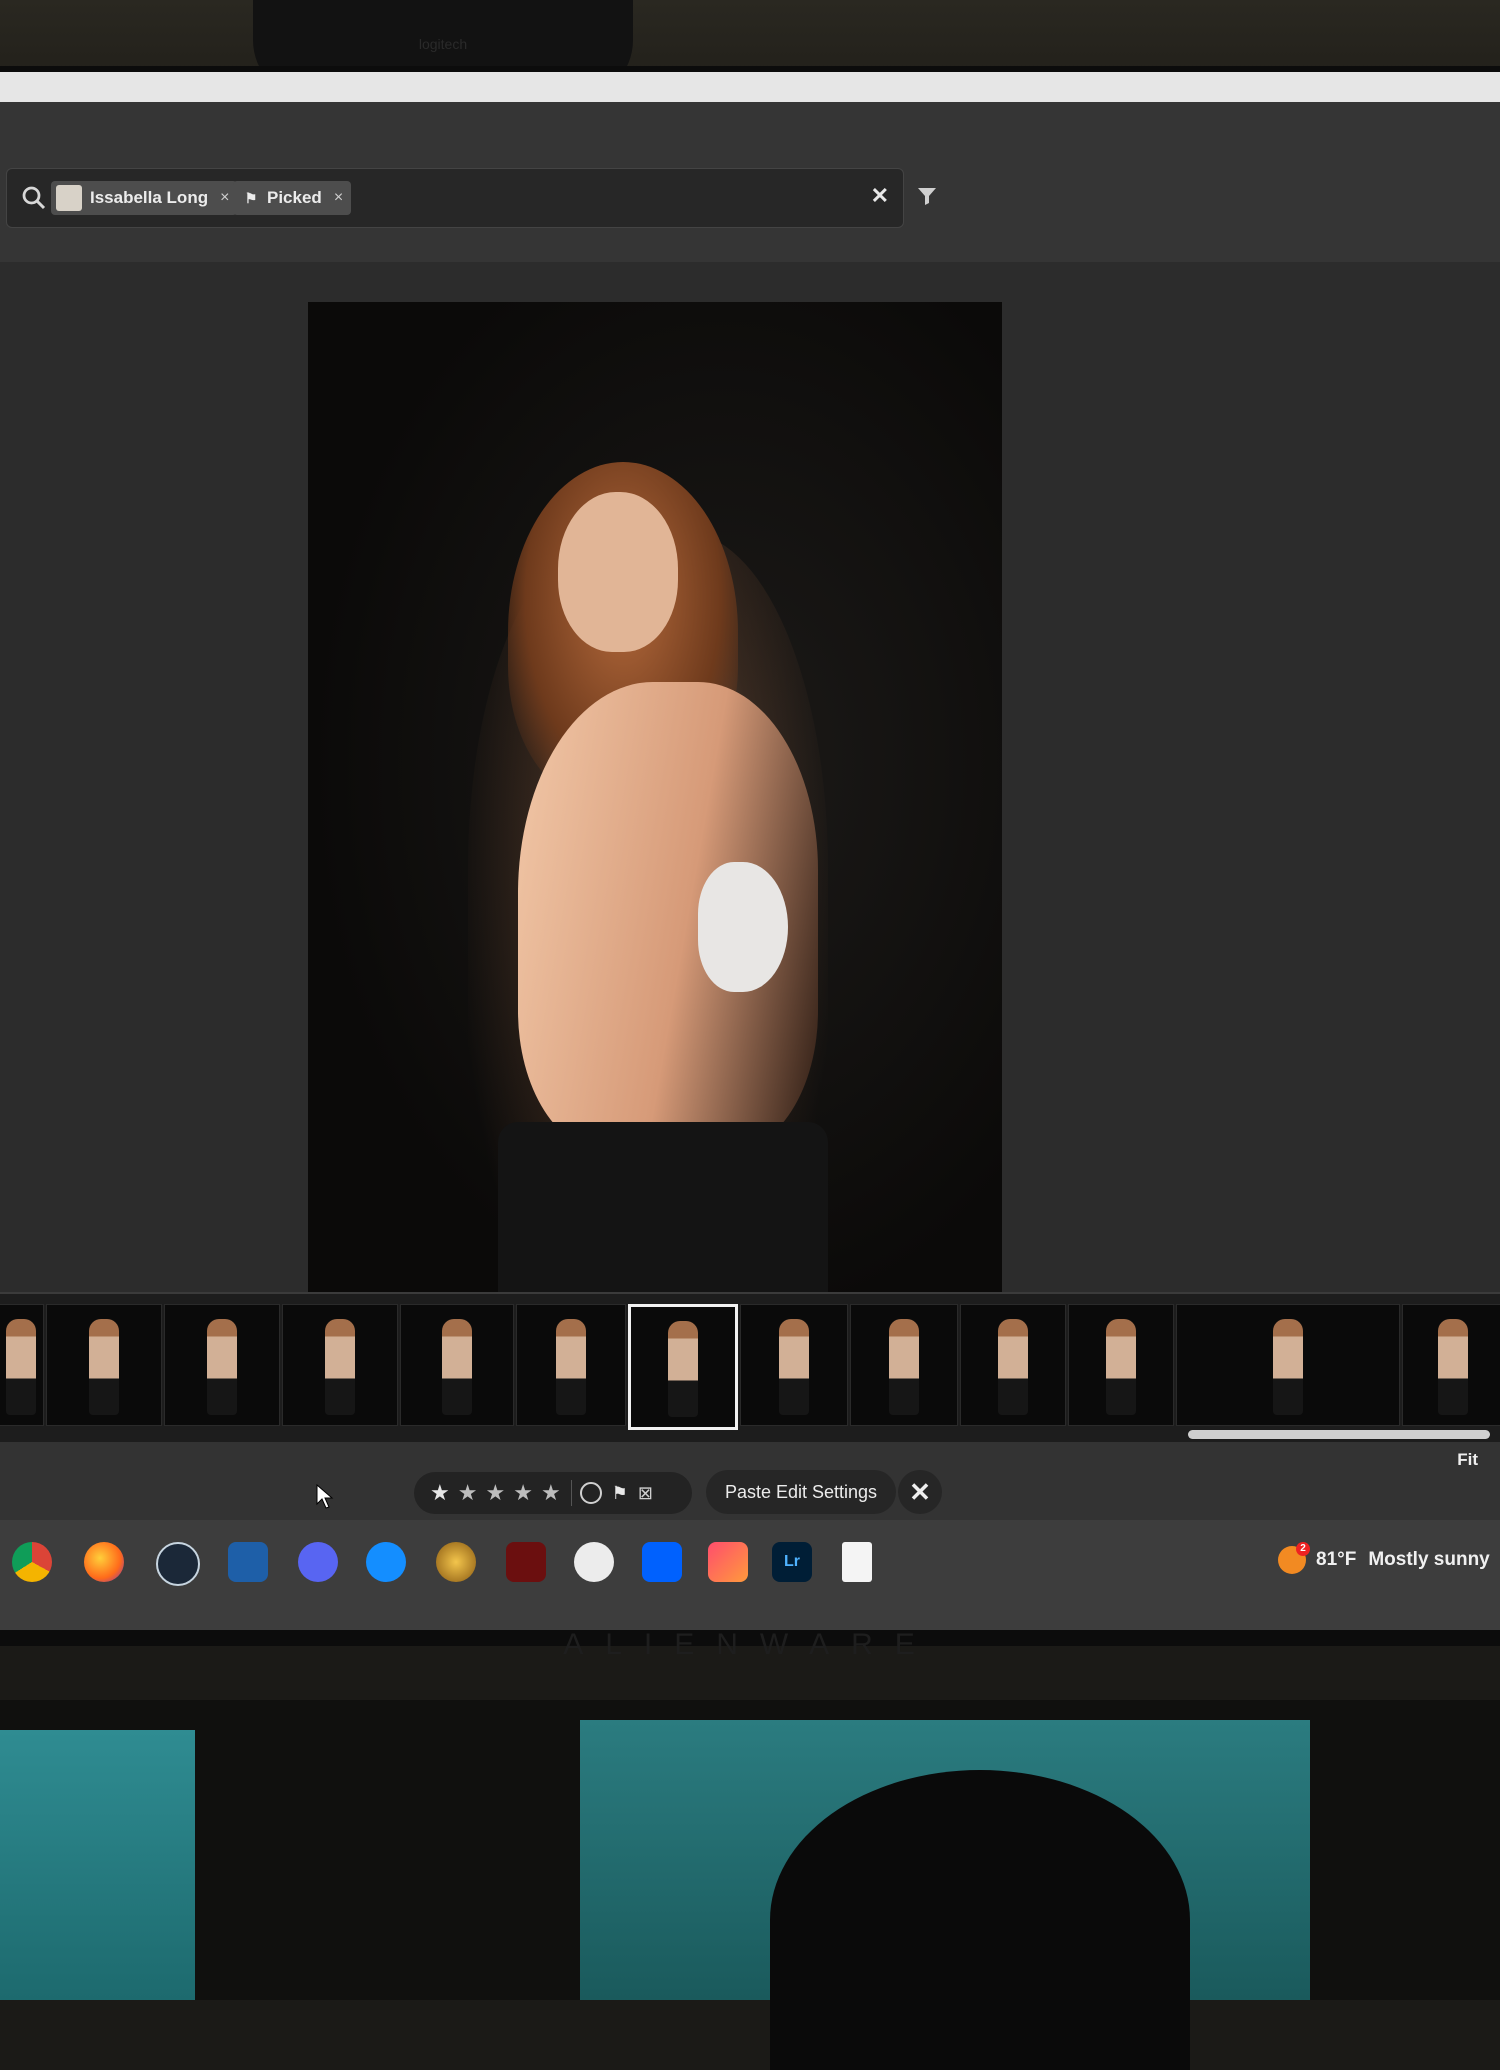 The image size is (1500, 2070). What do you see at coordinates (1467, 1460) in the screenshot?
I see `zoom-fit-button: Fit` at bounding box center [1467, 1460].